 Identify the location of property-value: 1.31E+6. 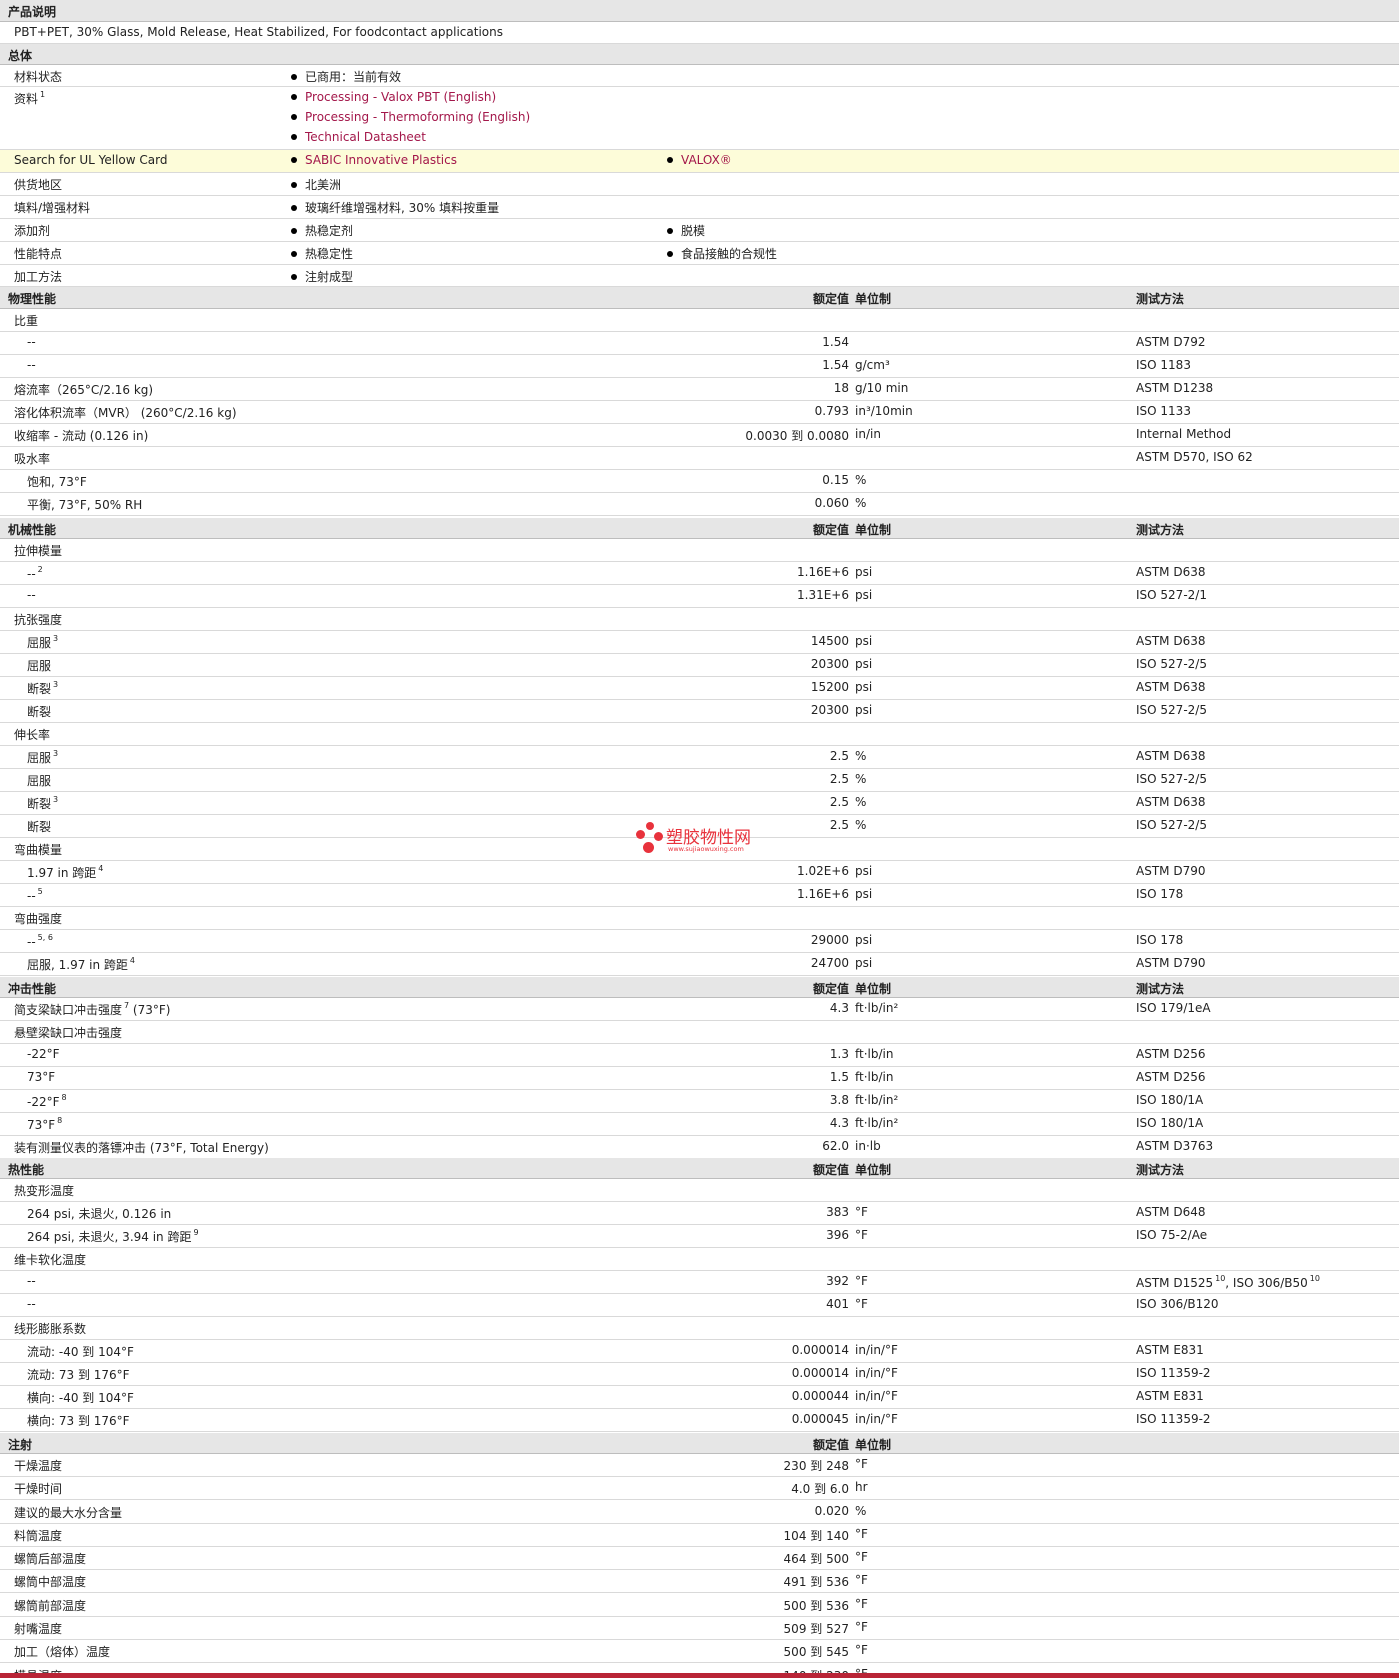
(823, 595).